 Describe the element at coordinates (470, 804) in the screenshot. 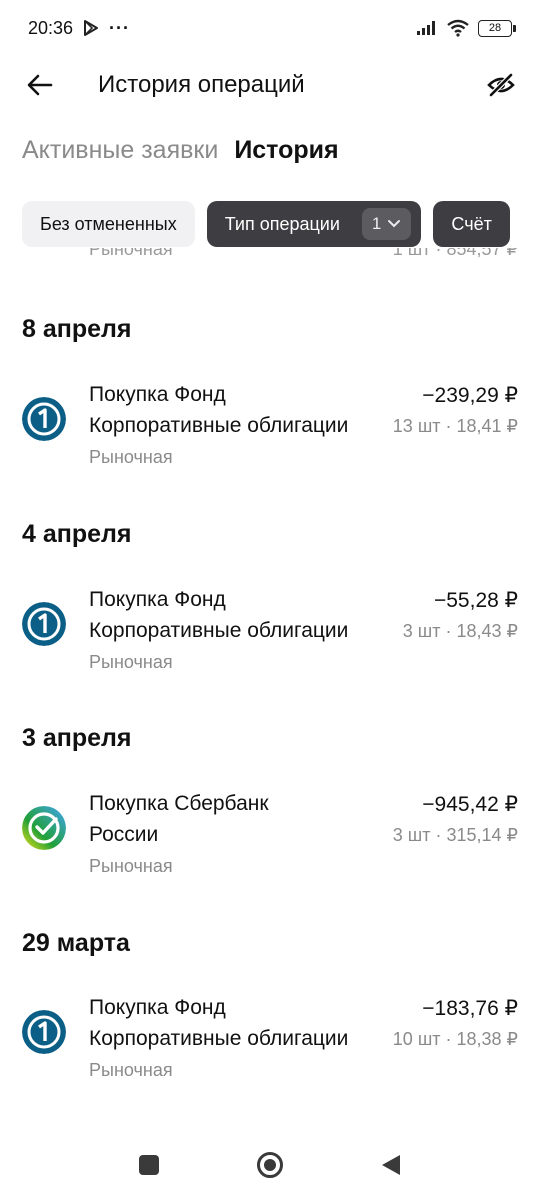

I see `operation-amount: −945,42 ₽` at that location.